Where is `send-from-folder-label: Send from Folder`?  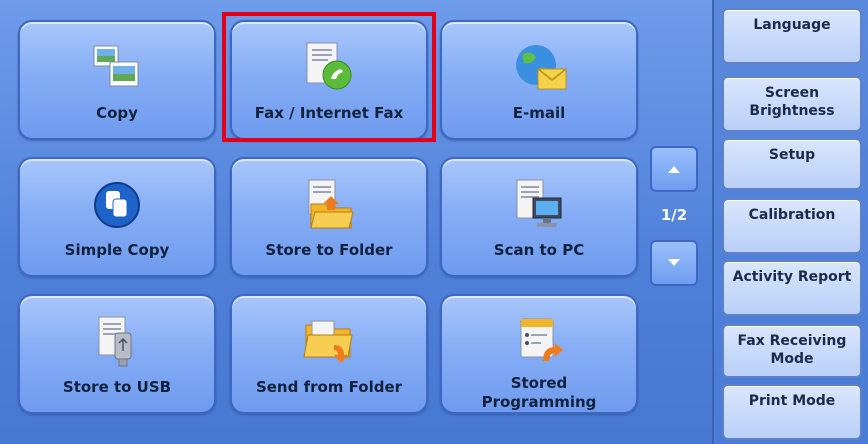
send-from-folder-label: Send from Folder is located at coordinates (329, 387).